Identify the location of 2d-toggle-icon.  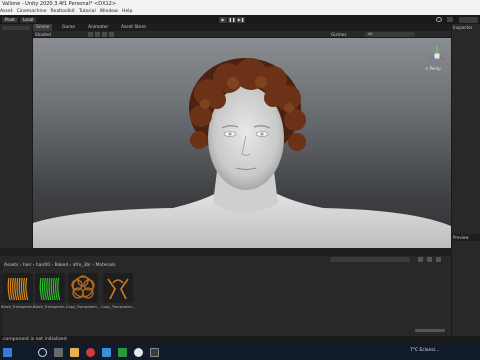
(90, 34).